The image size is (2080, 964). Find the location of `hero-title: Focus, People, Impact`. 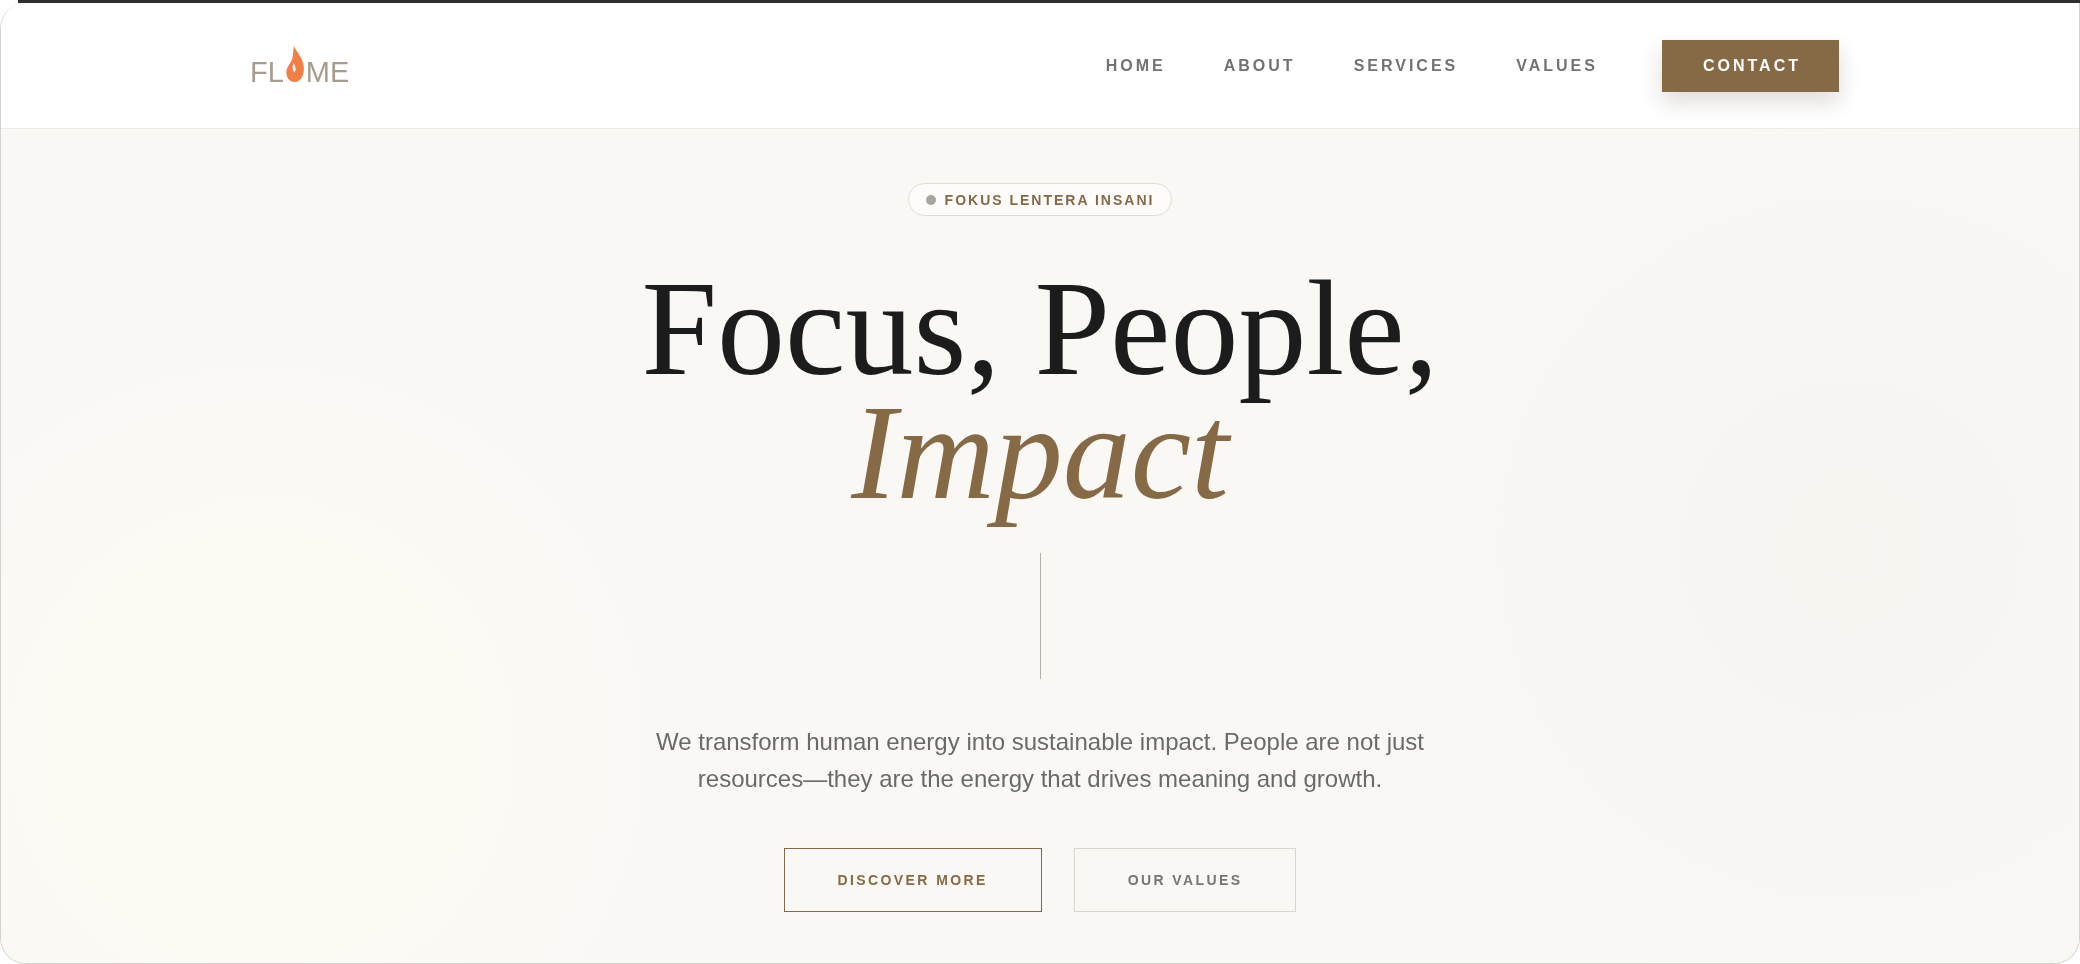

hero-title: Focus, People, Impact is located at coordinates (1040, 397).